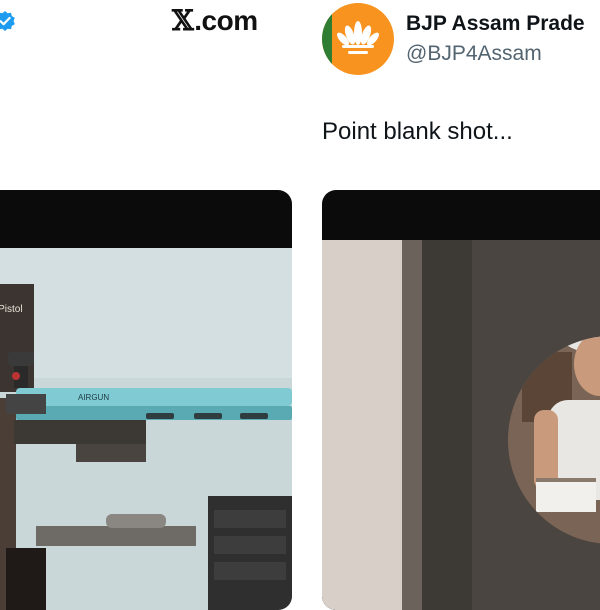 The width and height of the screenshot is (600, 610). I want to click on profile-avatar, so click(358, 39).